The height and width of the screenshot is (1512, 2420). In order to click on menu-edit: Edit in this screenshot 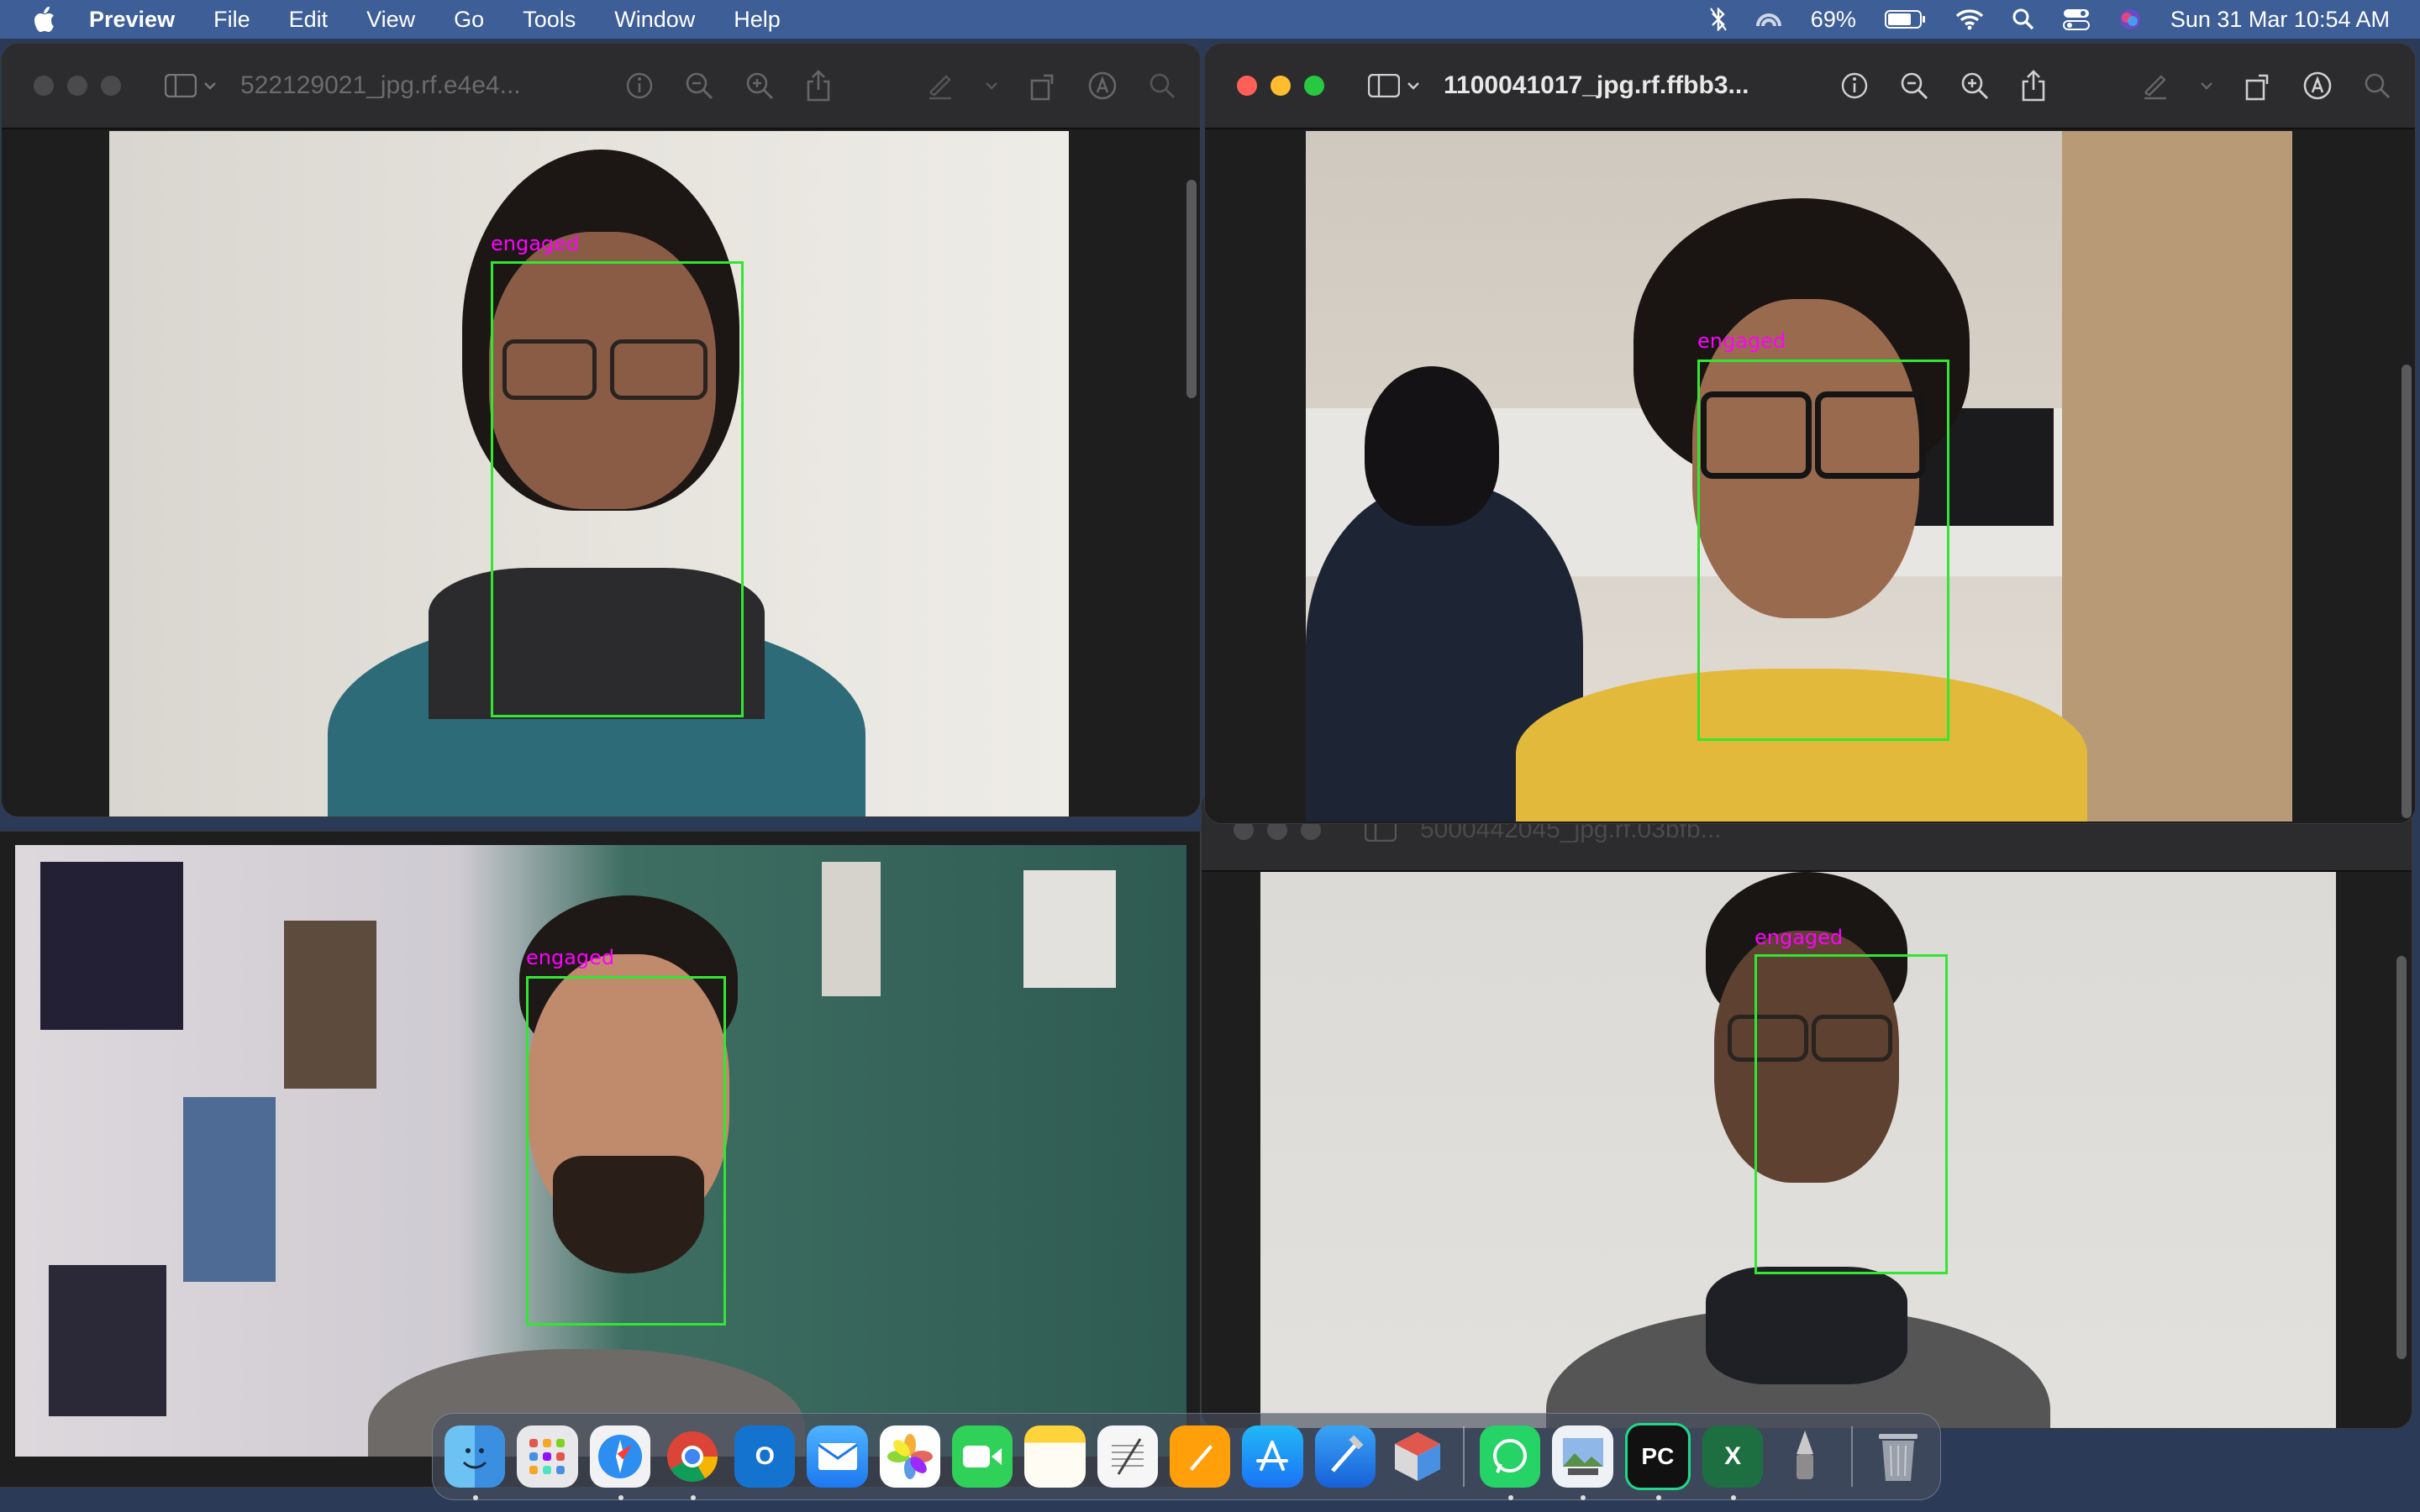, I will do `click(309, 20)`.